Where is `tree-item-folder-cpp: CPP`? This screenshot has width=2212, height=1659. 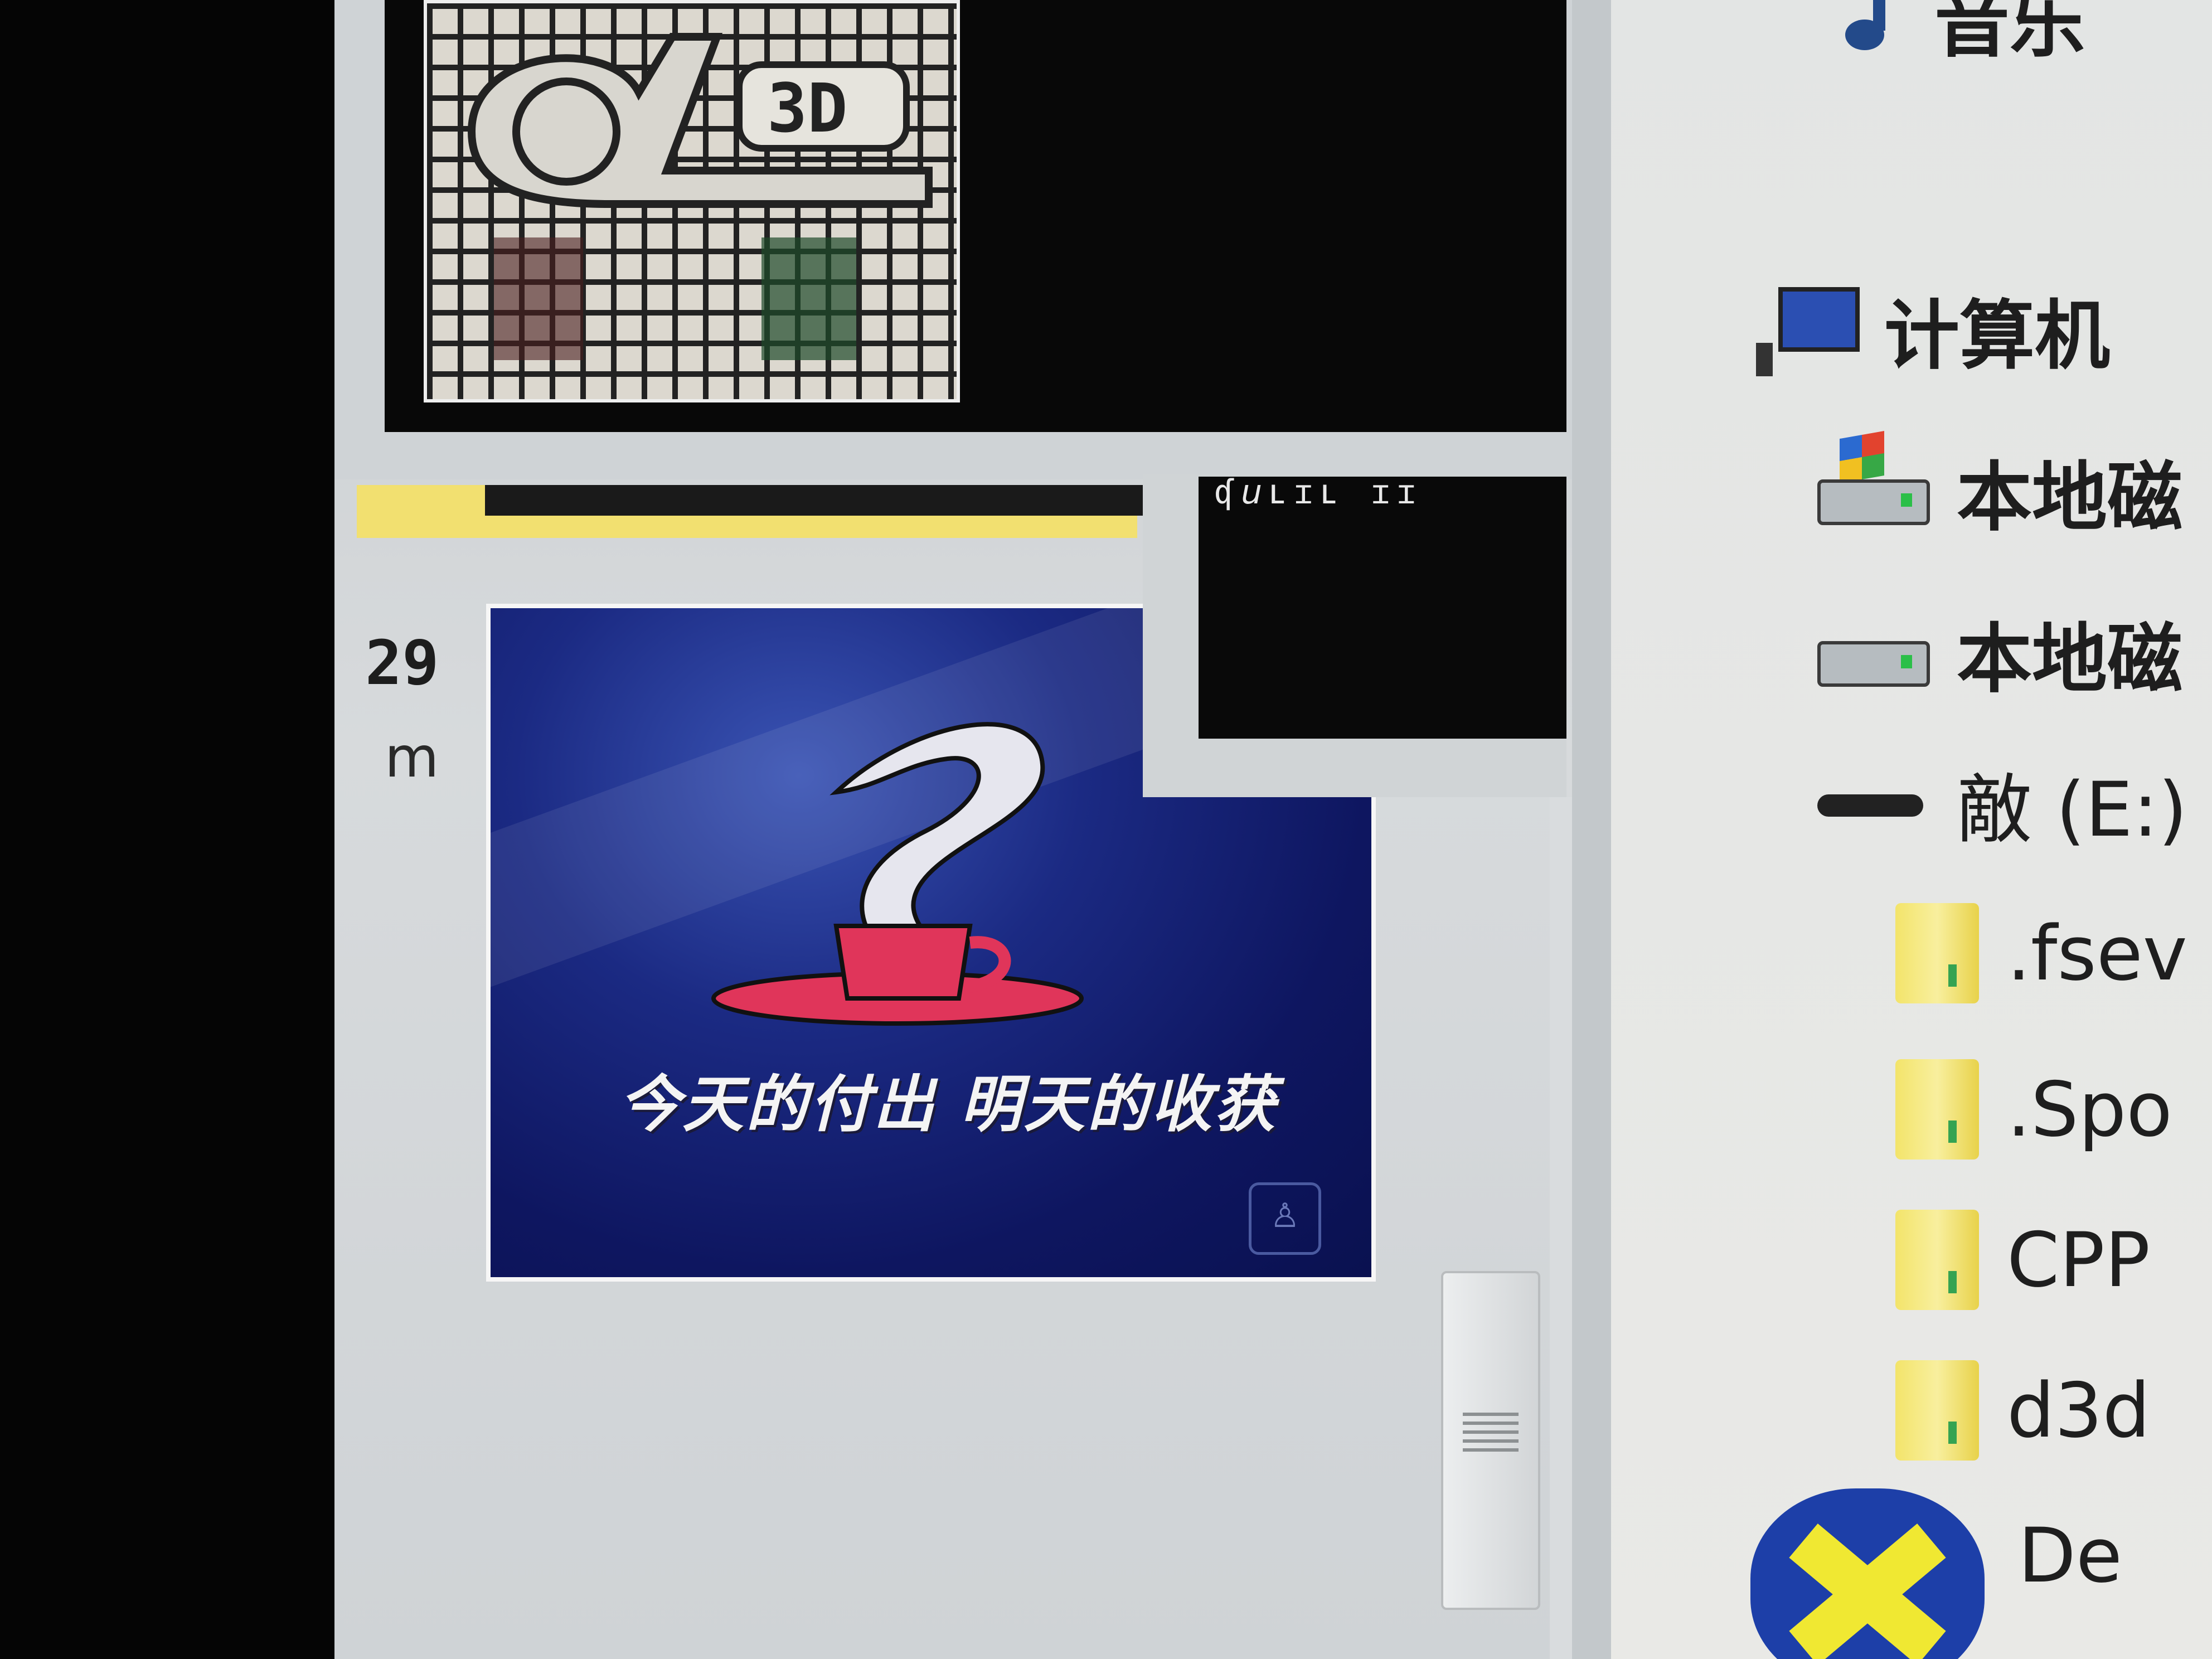
tree-item-folder-cpp: CPP is located at coordinates (2022, 1260).